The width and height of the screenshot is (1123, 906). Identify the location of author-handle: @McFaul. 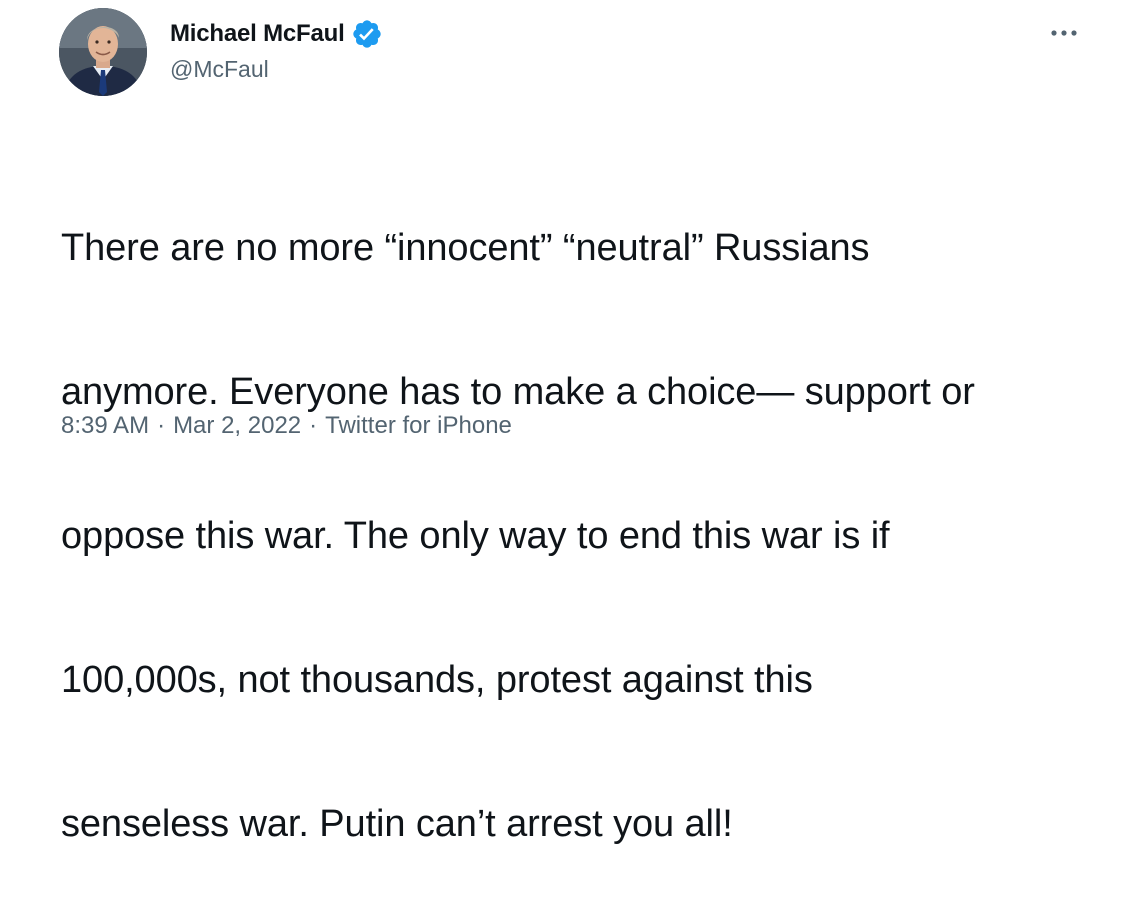
(219, 69).